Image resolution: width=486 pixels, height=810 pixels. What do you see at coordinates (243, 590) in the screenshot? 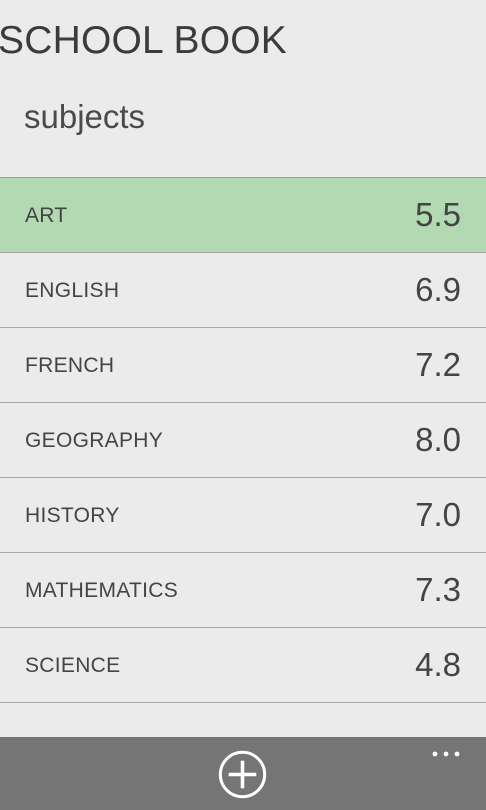
I see `subject-row: MATHEMATICS 7.3` at bounding box center [243, 590].